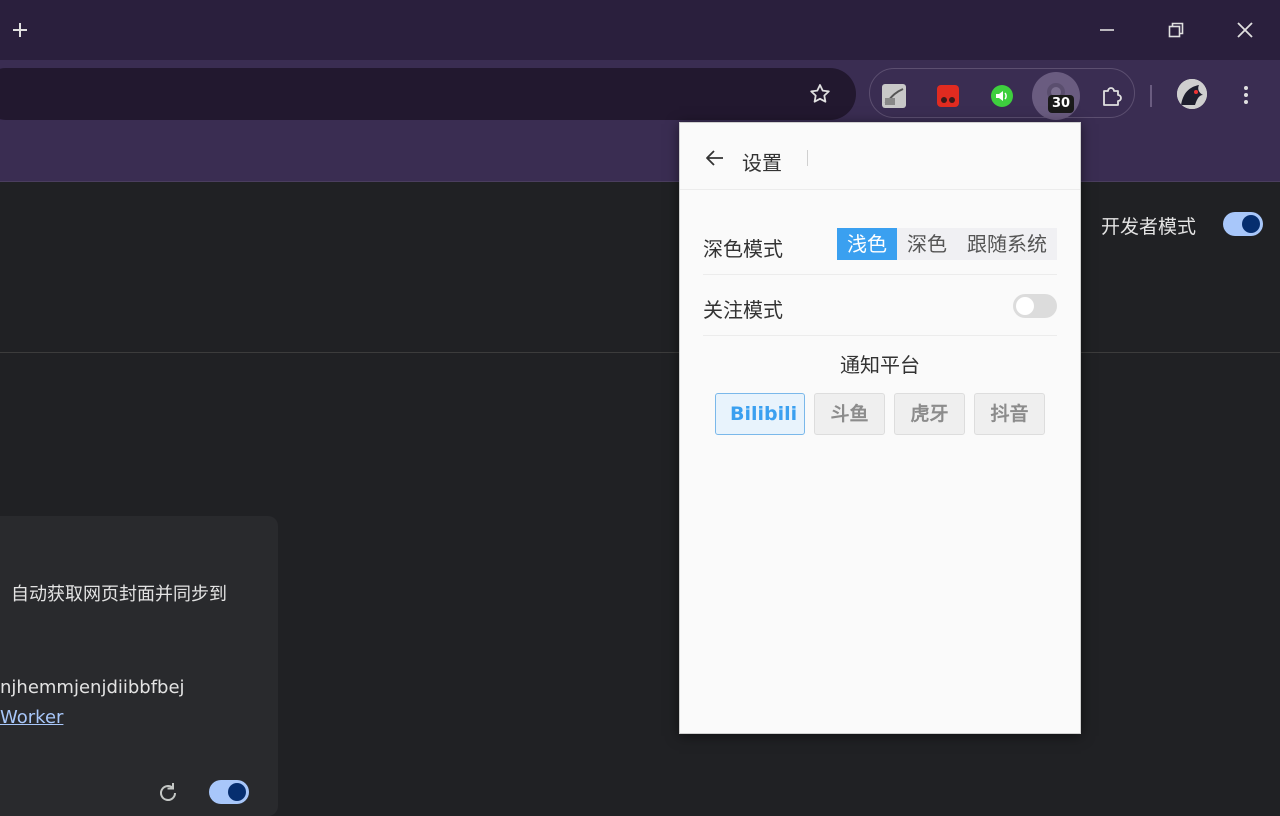 The height and width of the screenshot is (816, 1280). Describe the element at coordinates (743, 249) in the screenshot. I see `dark-mode-label: 深色模式` at that location.